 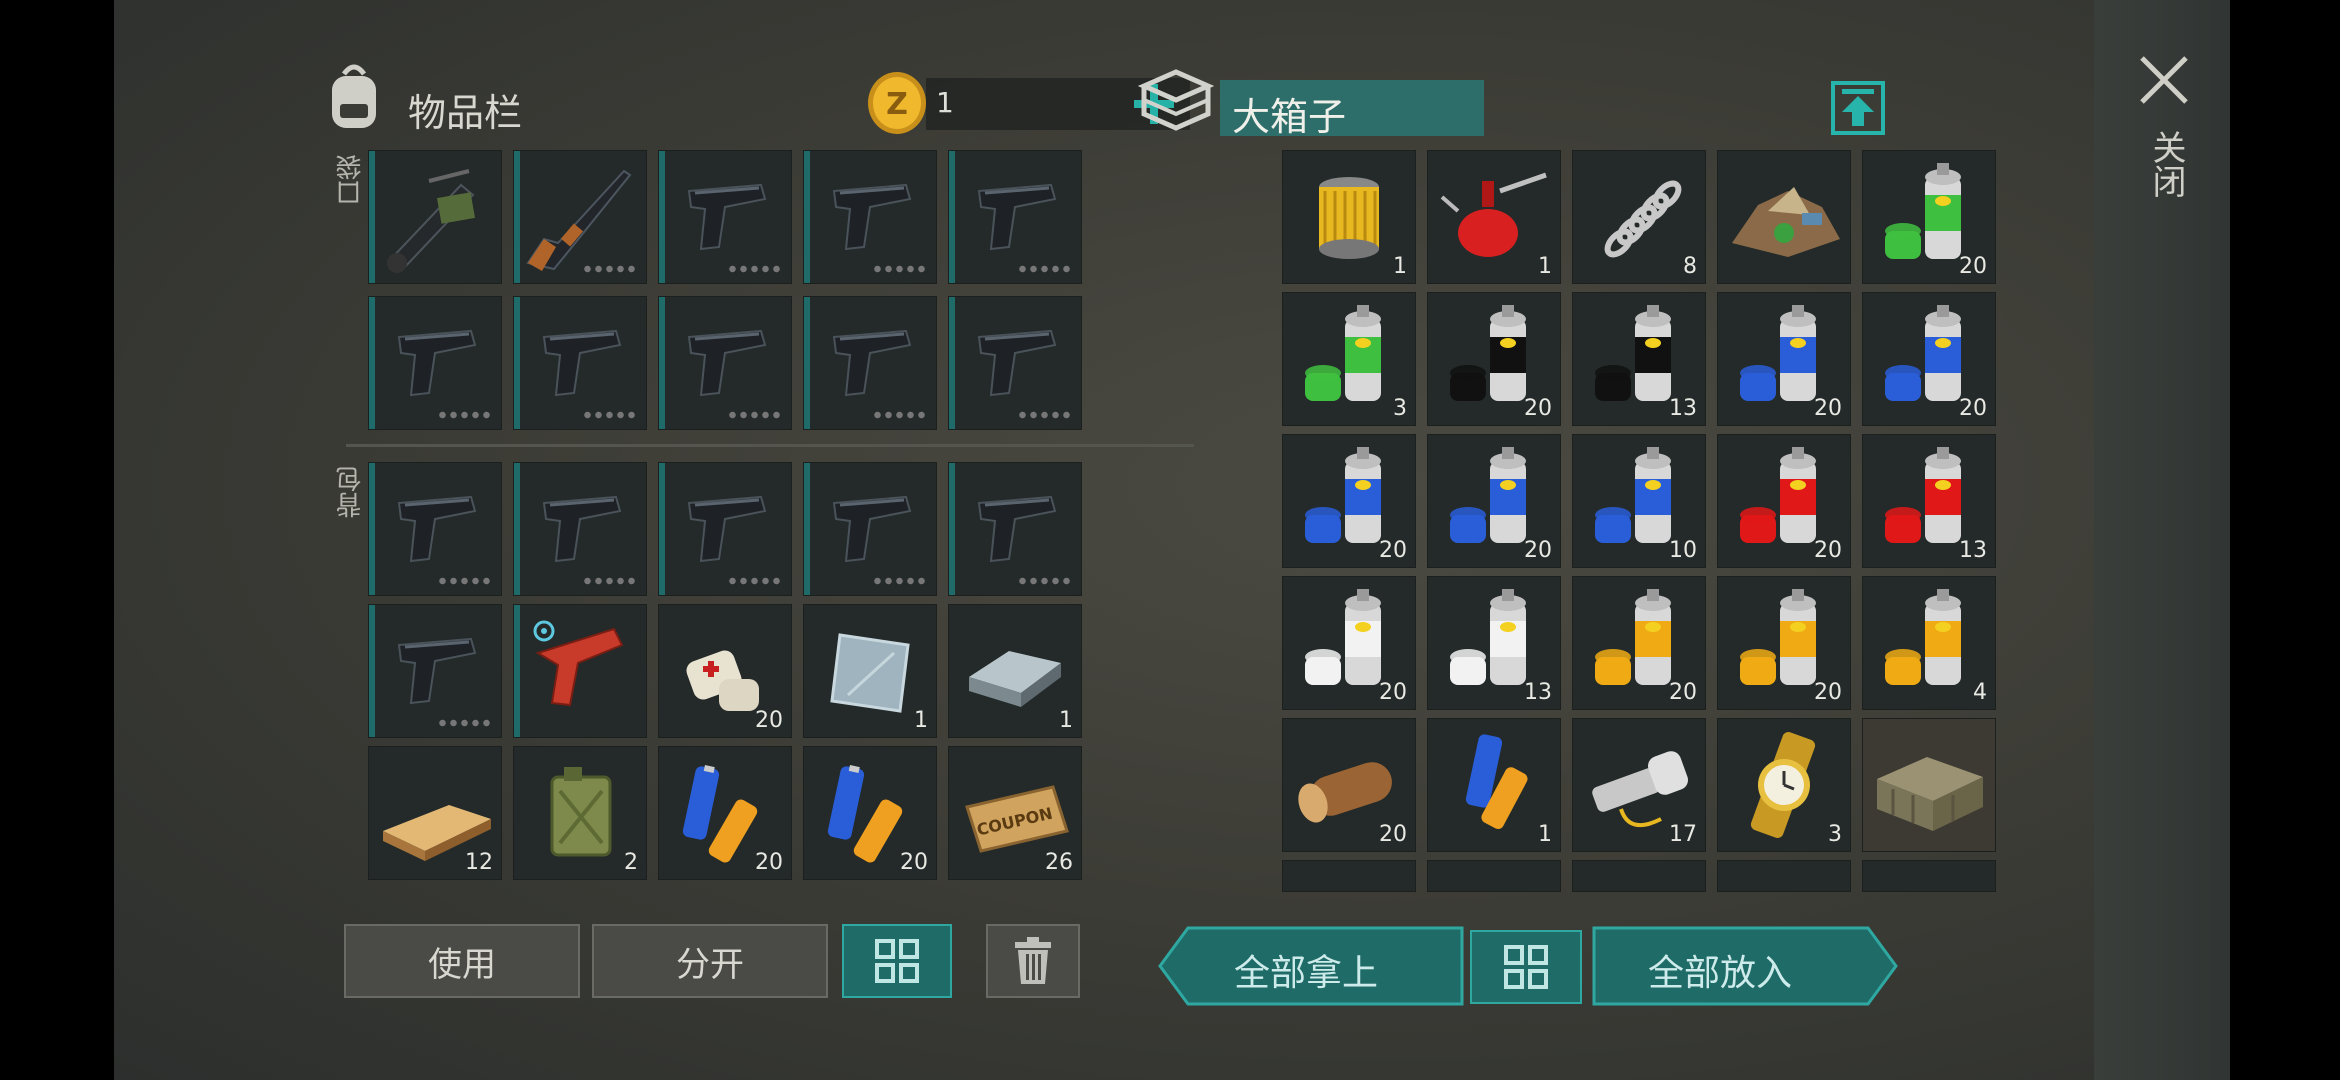 What do you see at coordinates (435, 813) in the screenshot?
I see `item-slot: 12` at bounding box center [435, 813].